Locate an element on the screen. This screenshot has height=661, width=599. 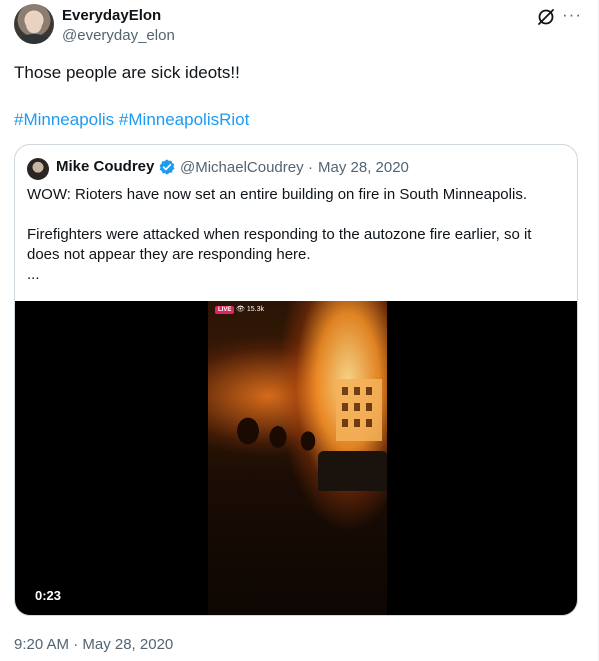
more-icon: ··· is located at coordinates (572, 15).